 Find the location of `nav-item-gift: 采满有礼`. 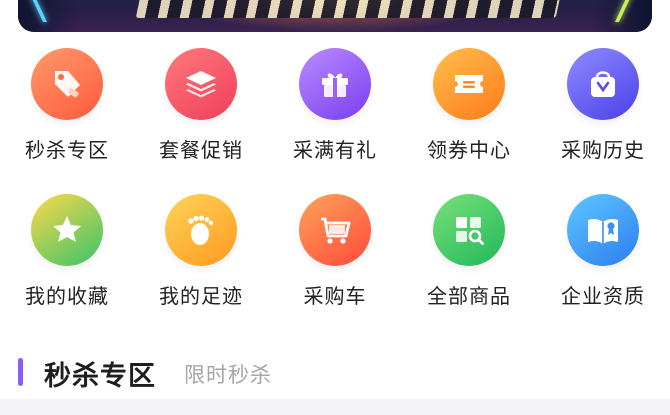

nav-item-gift: 采满有礼 is located at coordinates (335, 112).